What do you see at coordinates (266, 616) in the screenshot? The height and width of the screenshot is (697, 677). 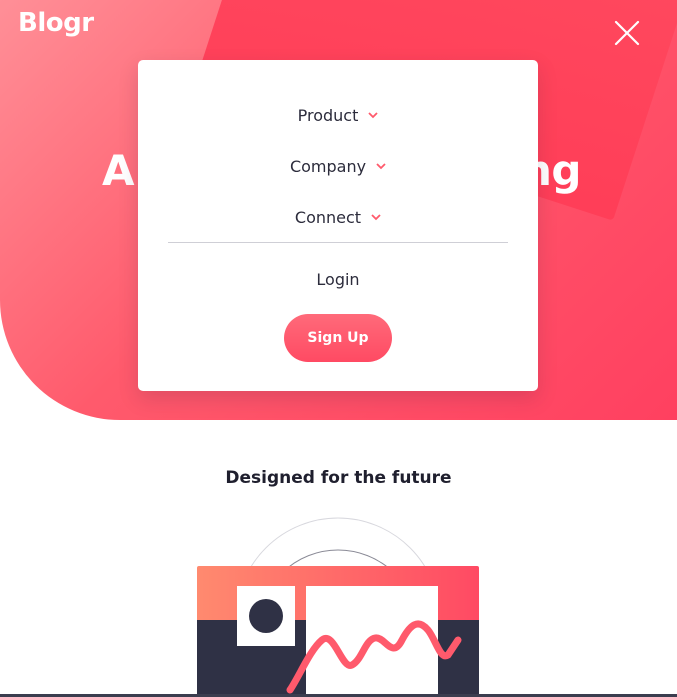 I see `avatar-circle` at bounding box center [266, 616].